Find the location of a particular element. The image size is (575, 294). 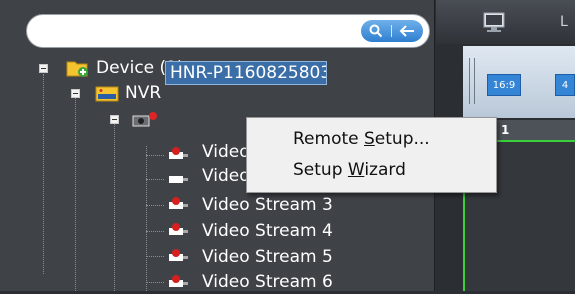

menu-item-text: Remote is located at coordinates (328, 139).